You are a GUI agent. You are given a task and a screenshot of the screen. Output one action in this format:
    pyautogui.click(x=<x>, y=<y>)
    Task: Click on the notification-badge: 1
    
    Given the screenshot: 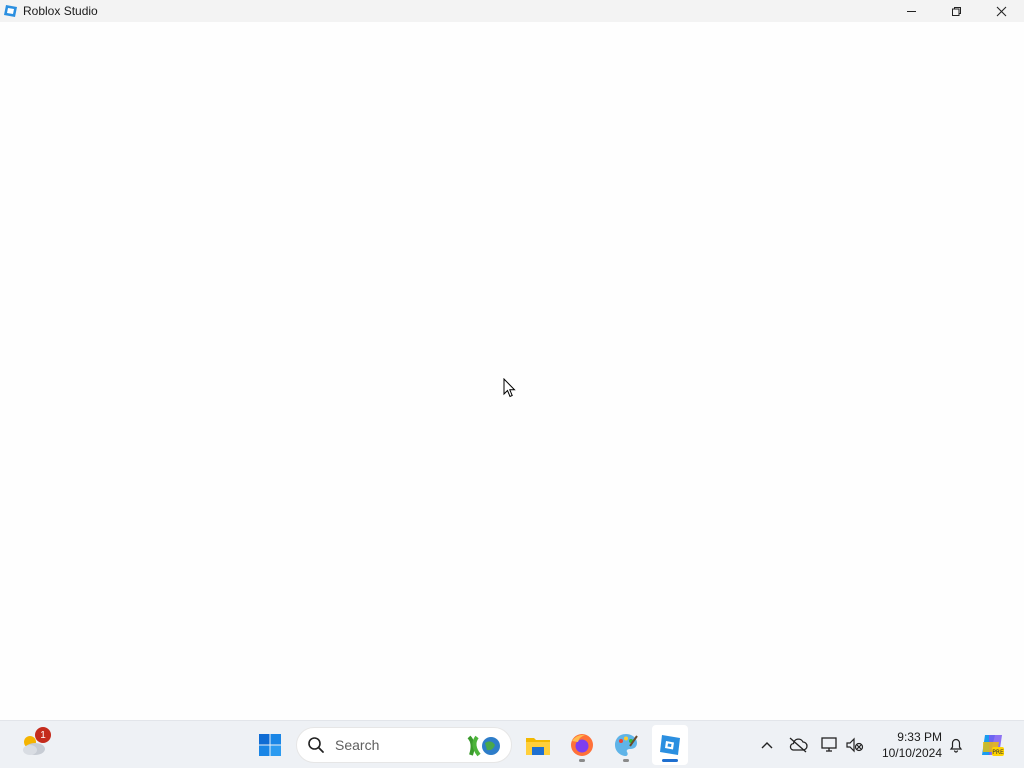 What is the action you would take?
    pyautogui.click(x=43, y=735)
    